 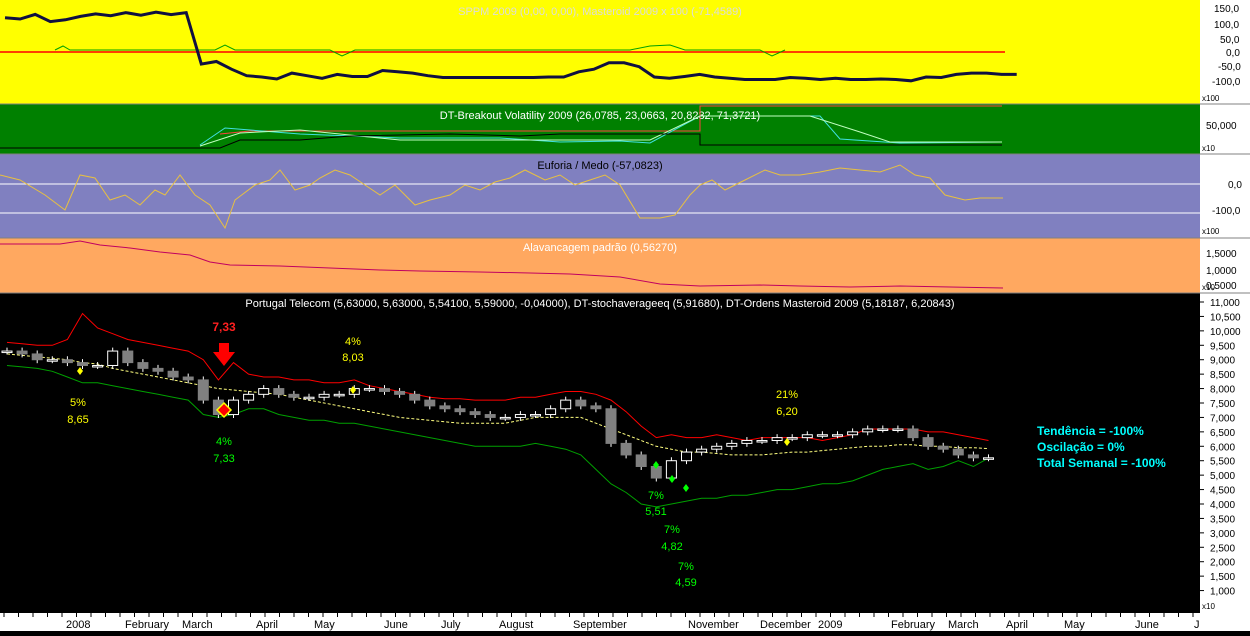 What do you see at coordinates (1226, 9) in the screenshot?
I see `axis-tick: 150,0` at bounding box center [1226, 9].